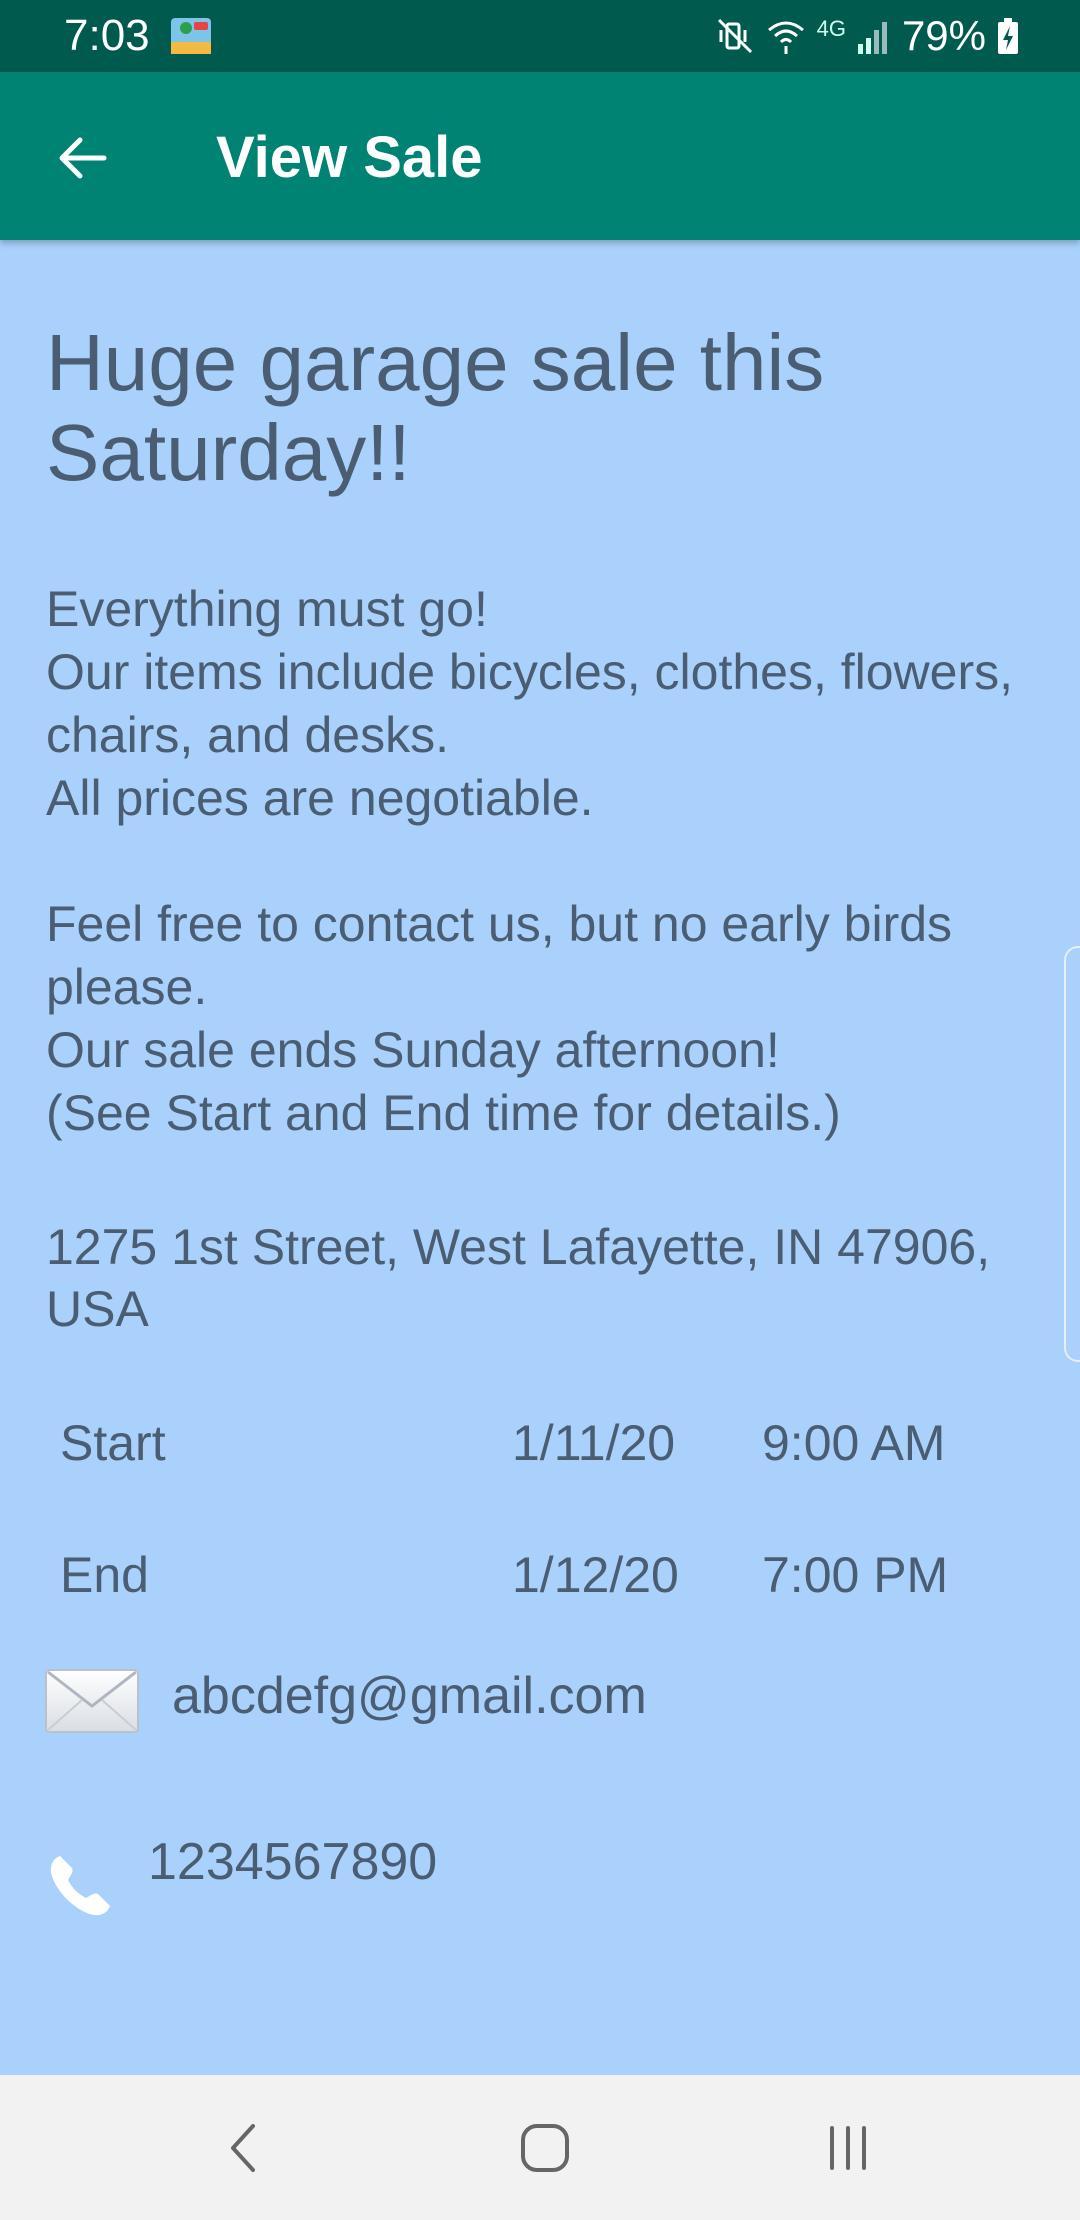 The image size is (1080, 2220). Describe the element at coordinates (435, 407) in the screenshot. I see `sale-title: Huge garage sale this Saturday!!` at that location.